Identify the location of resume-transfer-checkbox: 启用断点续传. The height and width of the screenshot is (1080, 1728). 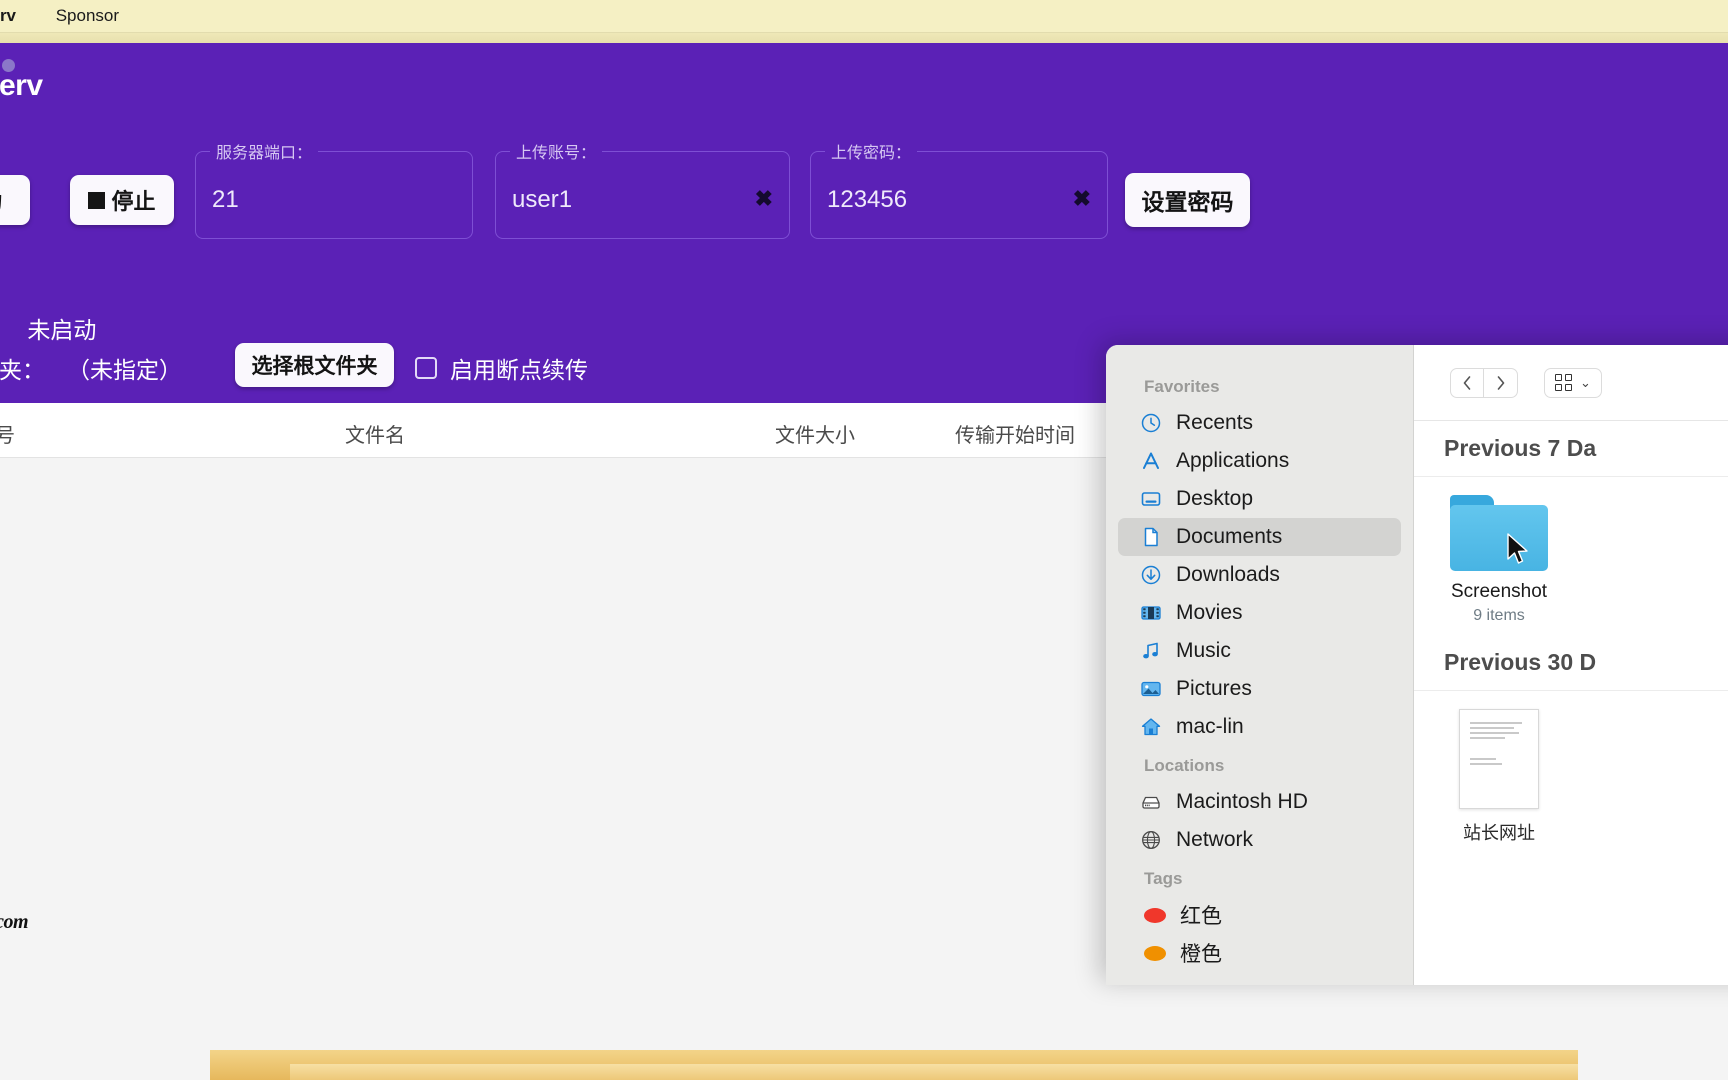
(501, 368).